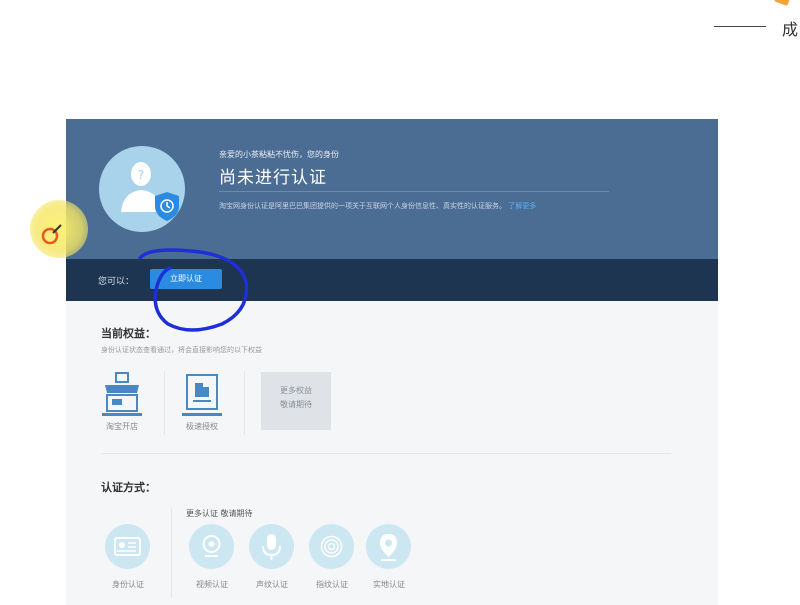  Describe the element at coordinates (186, 279) in the screenshot. I see `verify-now-button: 立即认证` at that location.